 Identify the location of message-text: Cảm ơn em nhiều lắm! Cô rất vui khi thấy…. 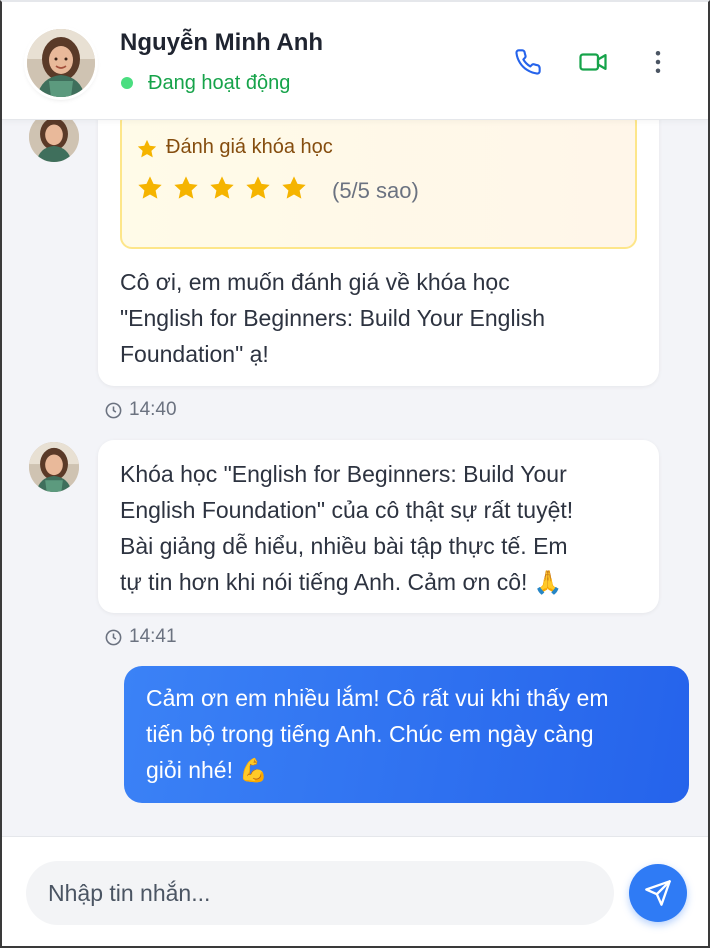
(410, 734).